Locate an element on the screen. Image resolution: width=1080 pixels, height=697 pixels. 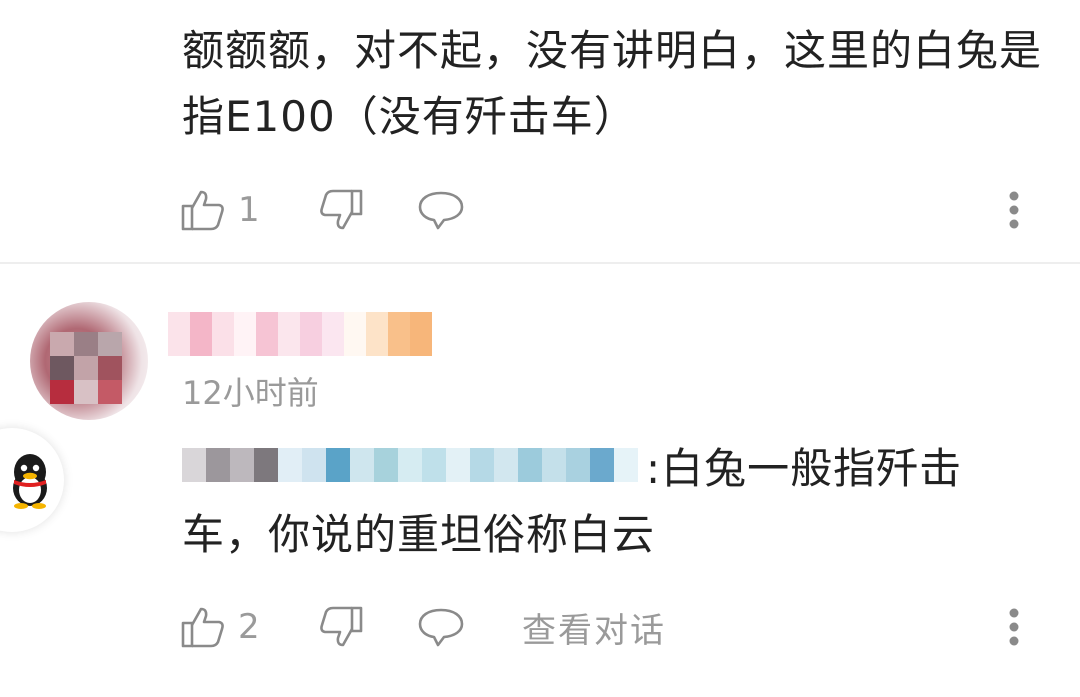
view-conversation-link: 查看对话 is located at coordinates (594, 627).